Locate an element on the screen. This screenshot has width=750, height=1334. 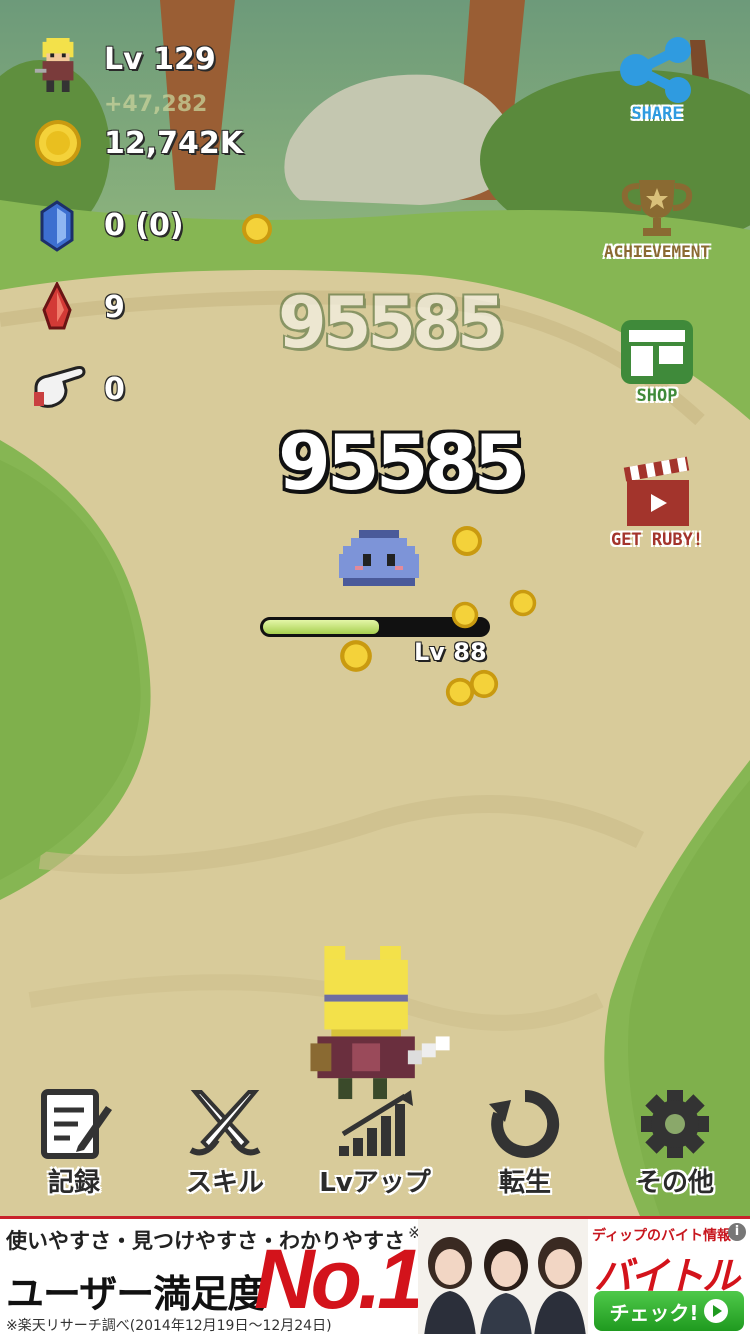
pointing-hand-icon is located at coordinates (60, 387).